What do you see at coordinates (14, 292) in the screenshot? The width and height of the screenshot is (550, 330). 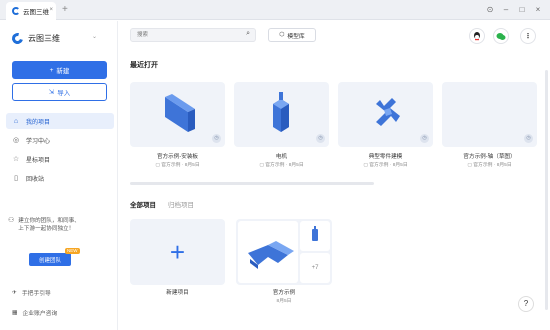 I see `plane-icon: ✈` at bounding box center [14, 292].